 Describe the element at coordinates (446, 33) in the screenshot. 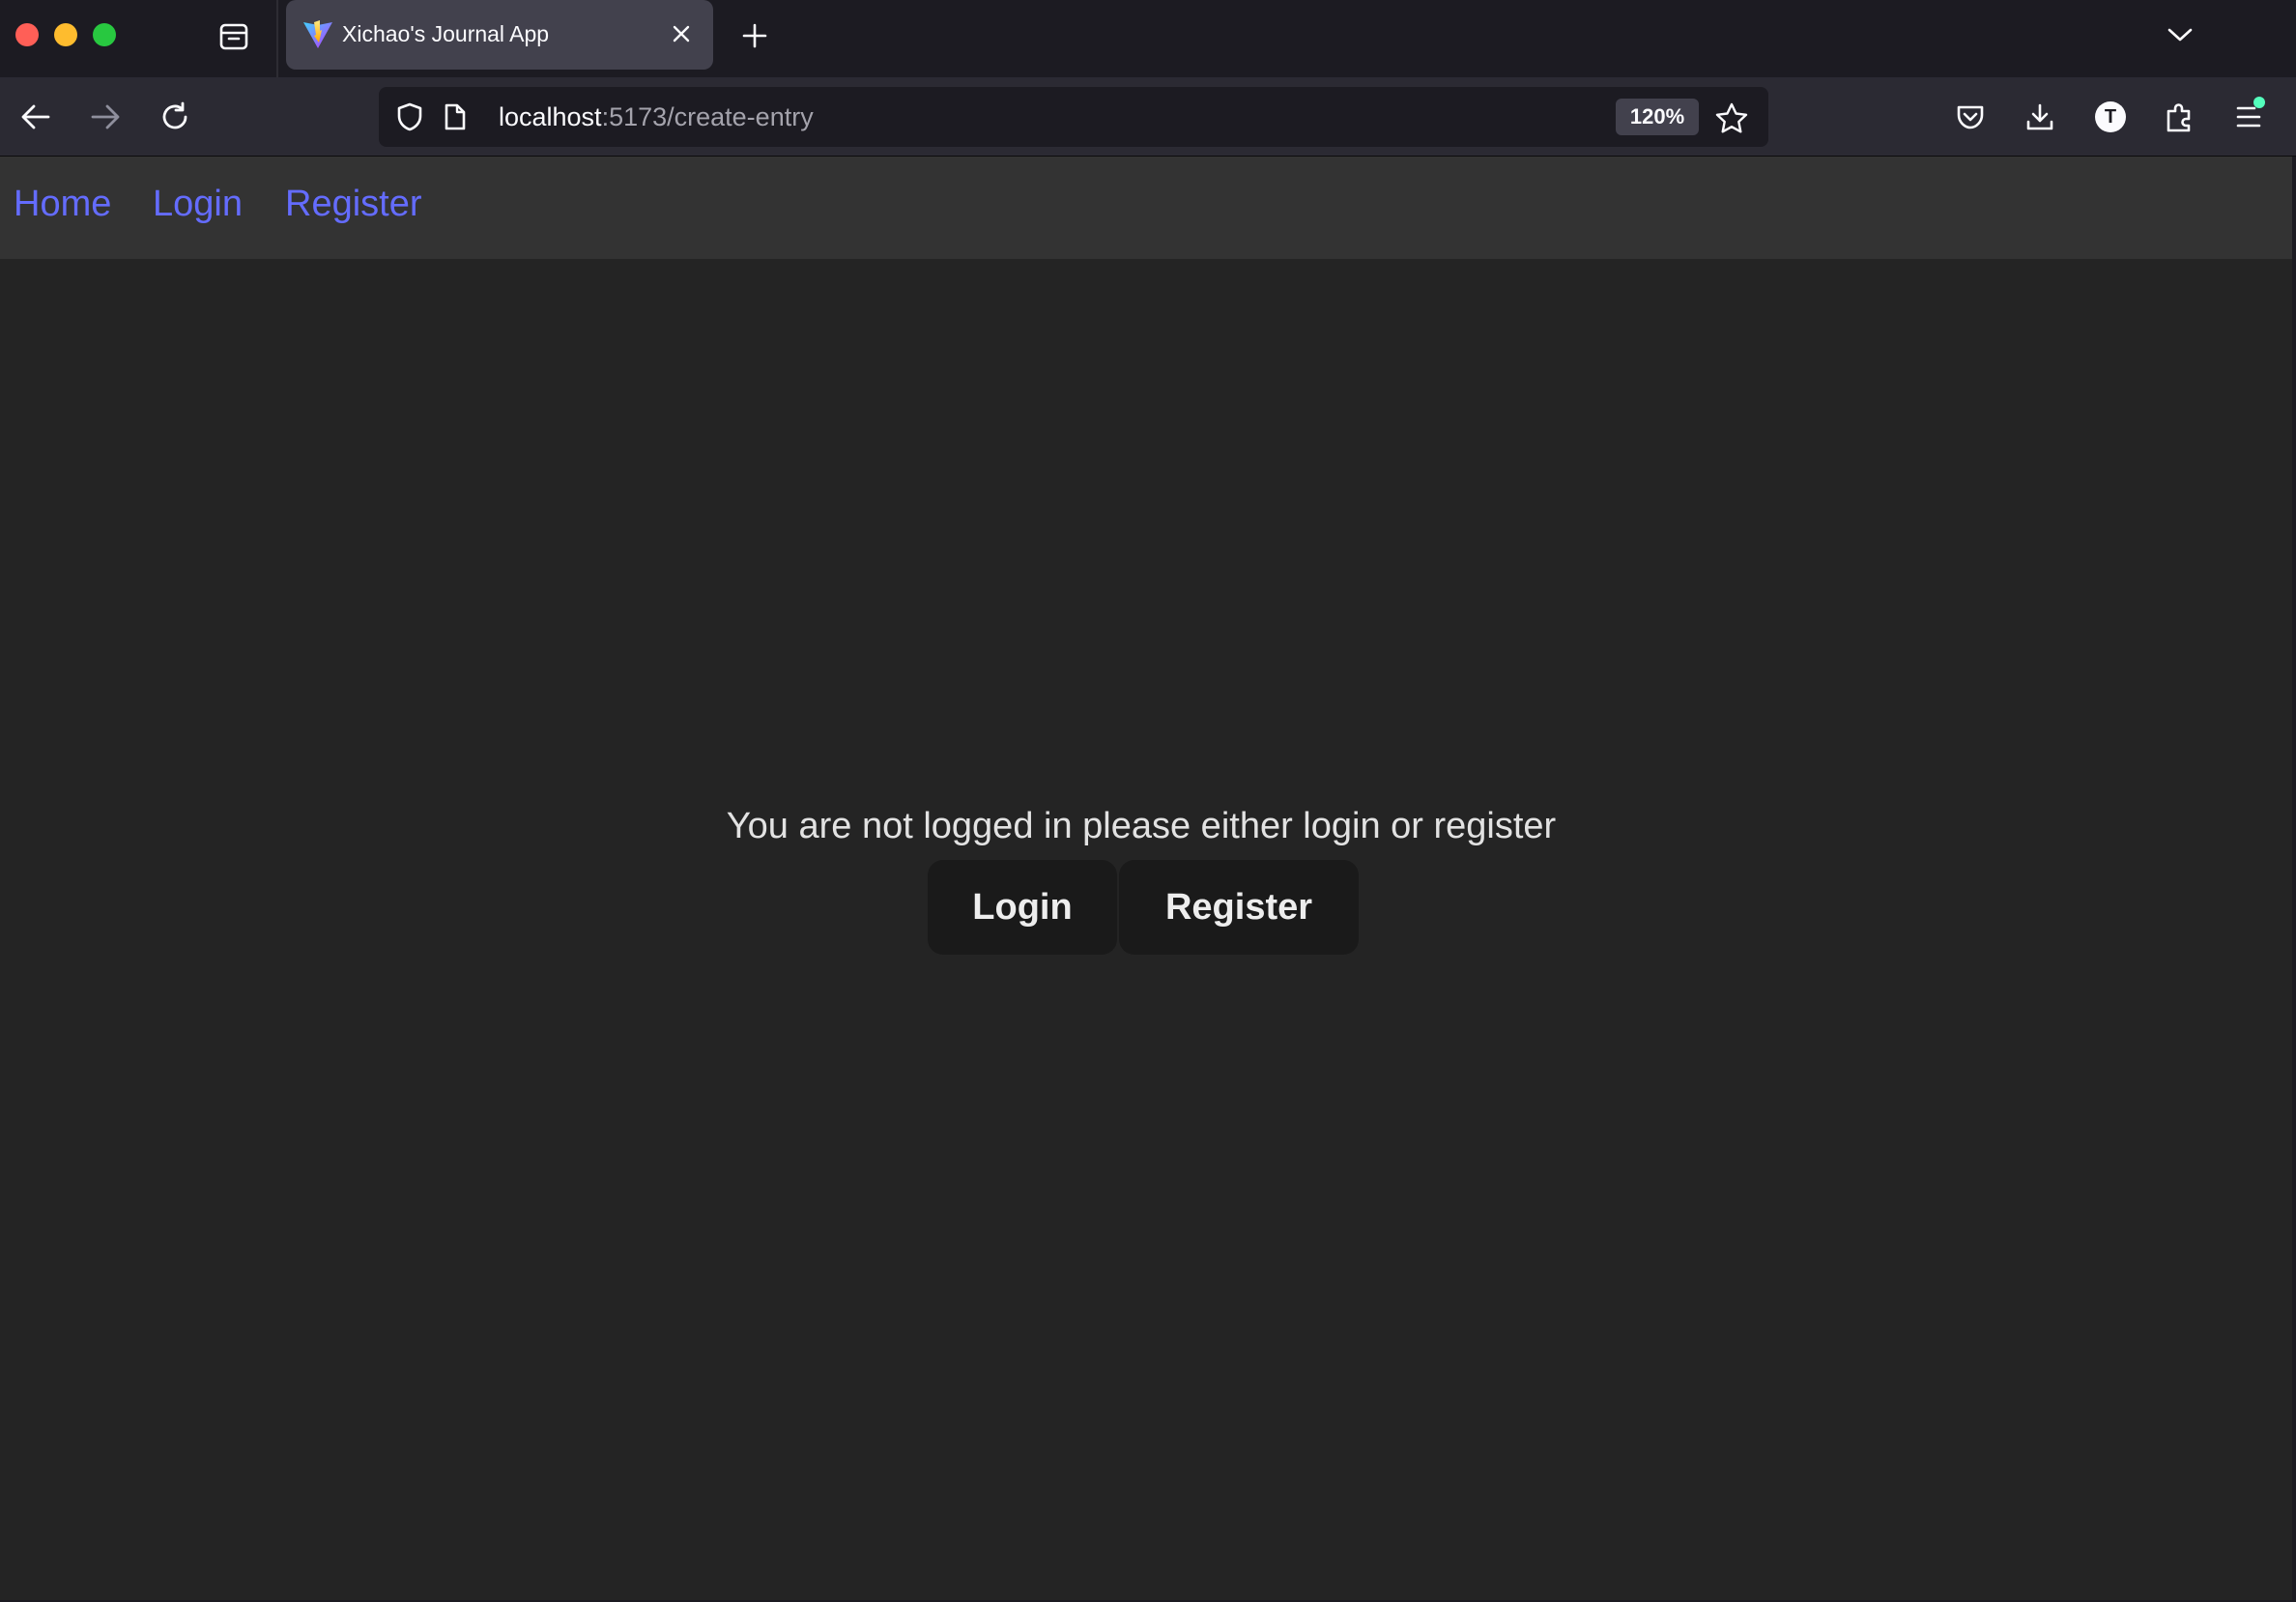

I see `tab-title: Xichao's Journal App` at that location.